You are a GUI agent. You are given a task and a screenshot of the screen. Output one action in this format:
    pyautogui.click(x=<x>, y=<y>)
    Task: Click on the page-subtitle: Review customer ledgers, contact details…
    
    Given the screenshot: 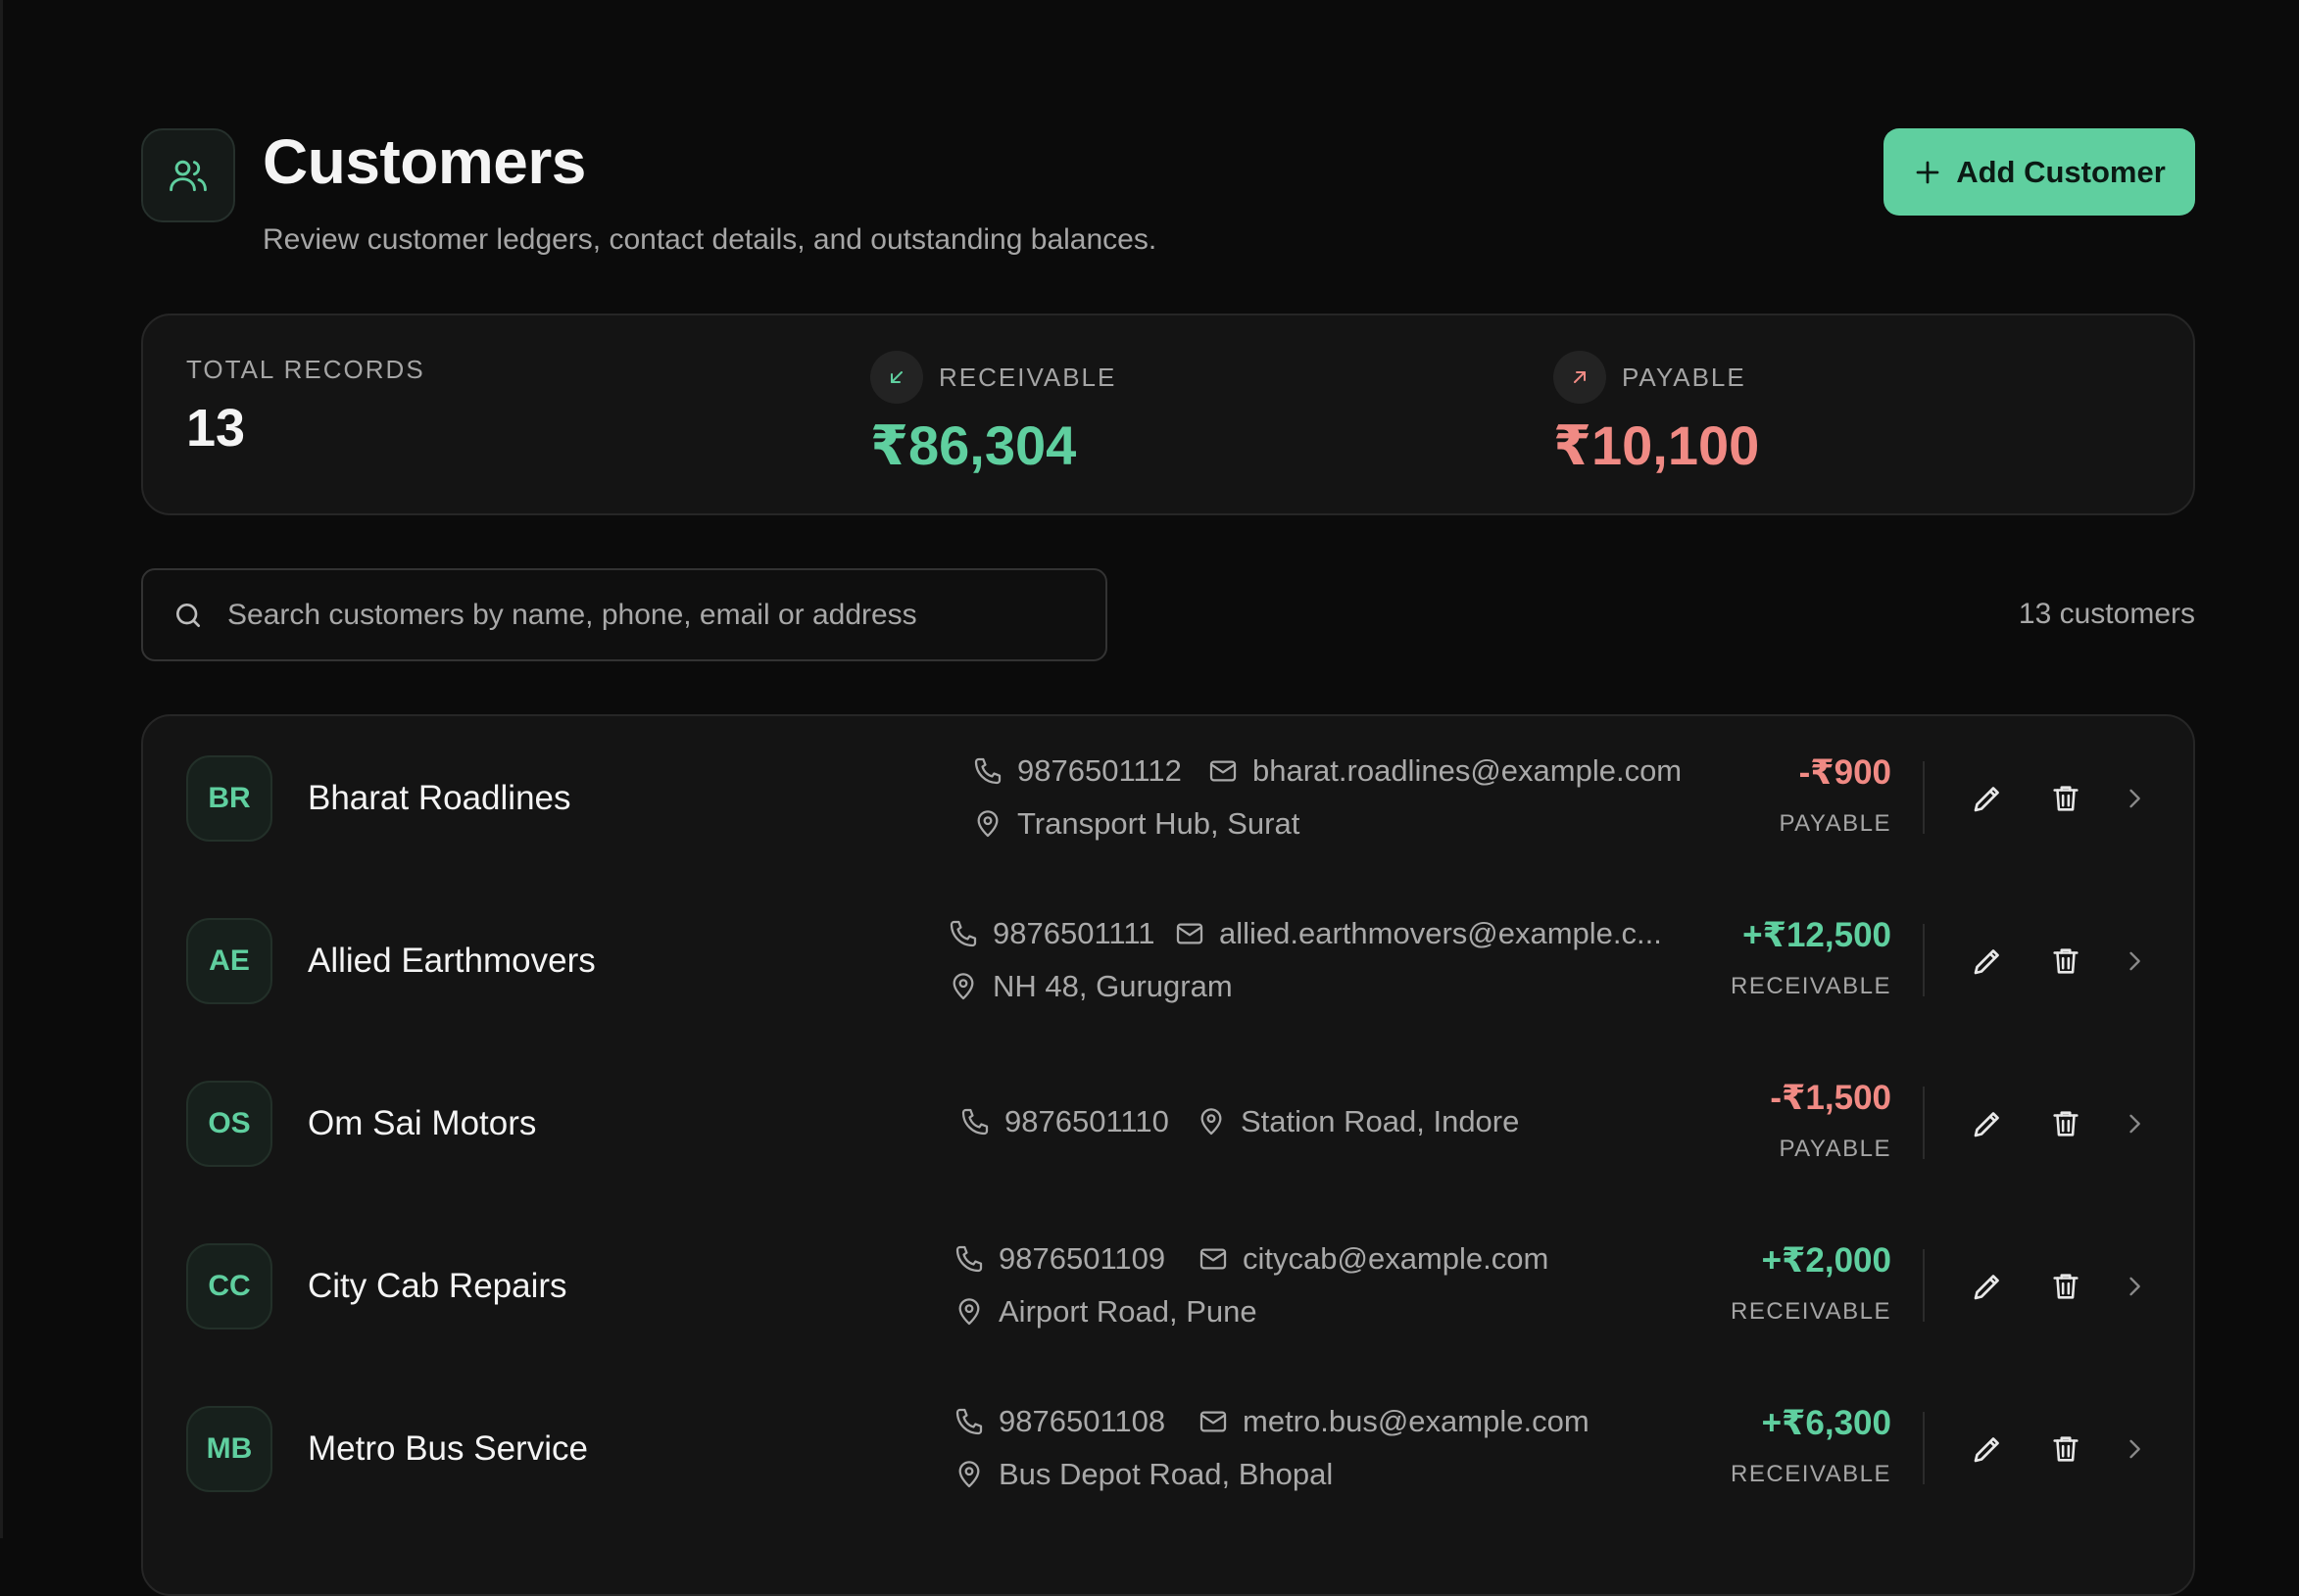 What is the action you would take?
    pyautogui.click(x=710, y=239)
    